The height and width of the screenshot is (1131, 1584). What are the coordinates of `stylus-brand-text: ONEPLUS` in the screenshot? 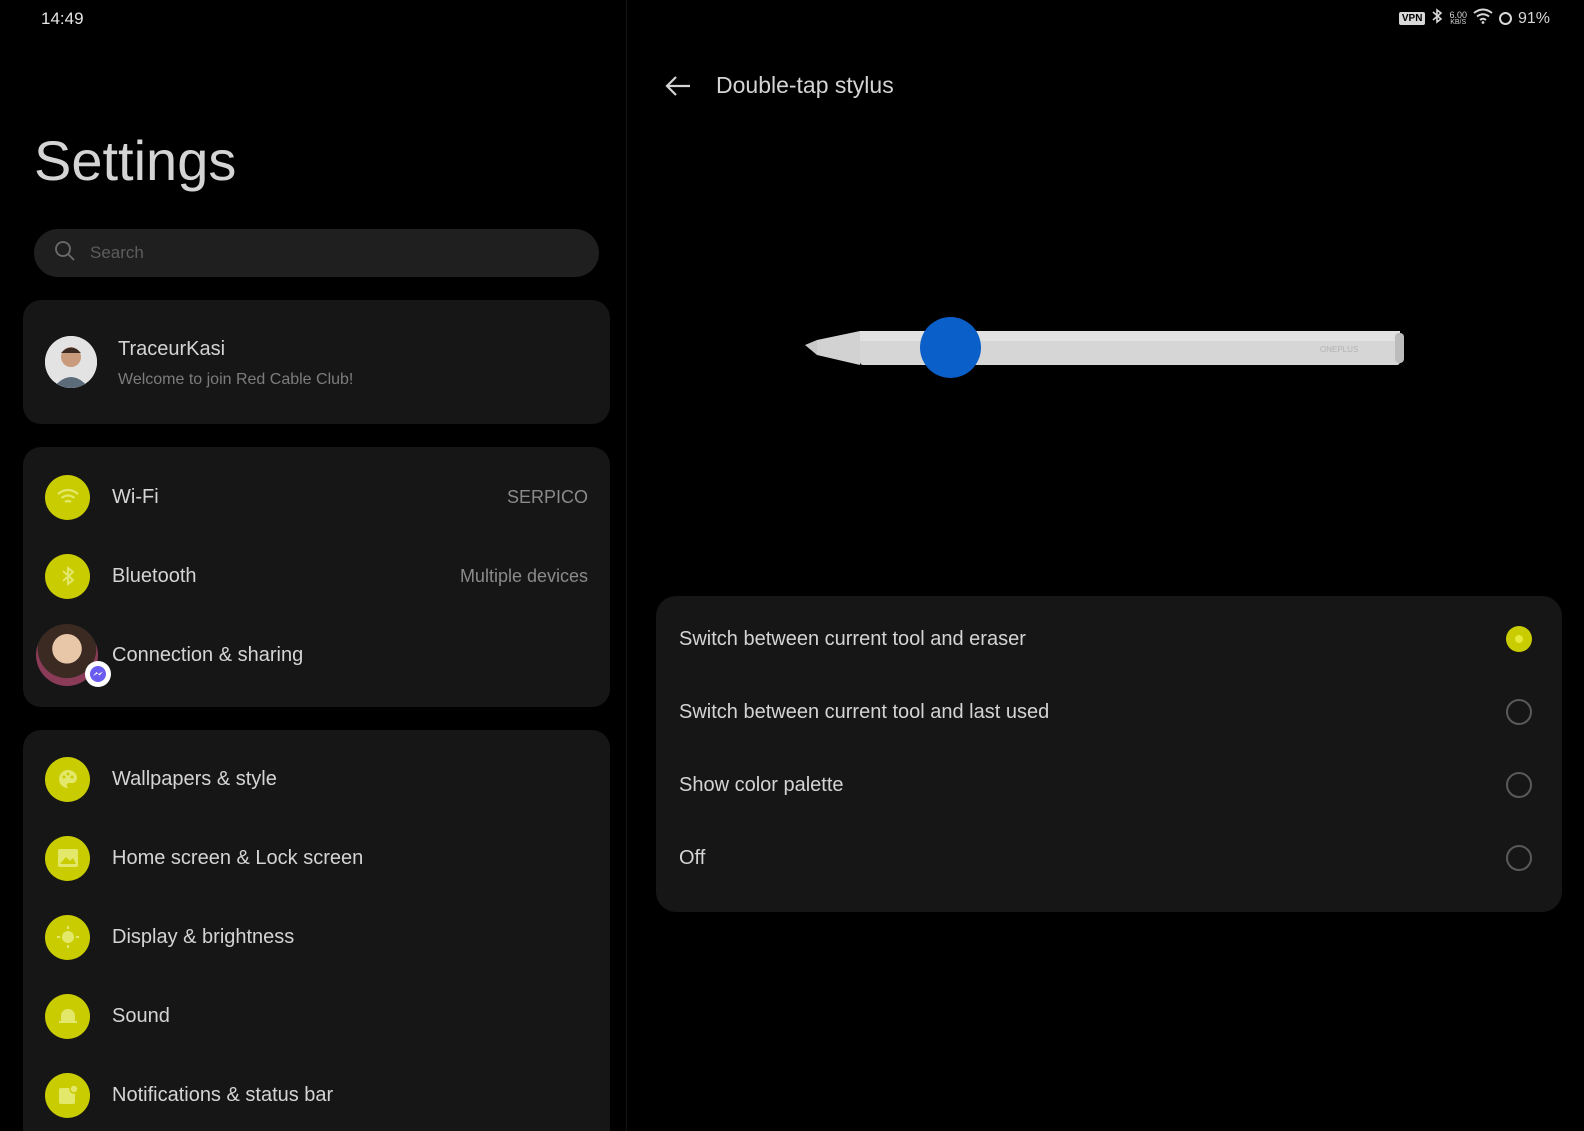 It's located at (1339, 349).